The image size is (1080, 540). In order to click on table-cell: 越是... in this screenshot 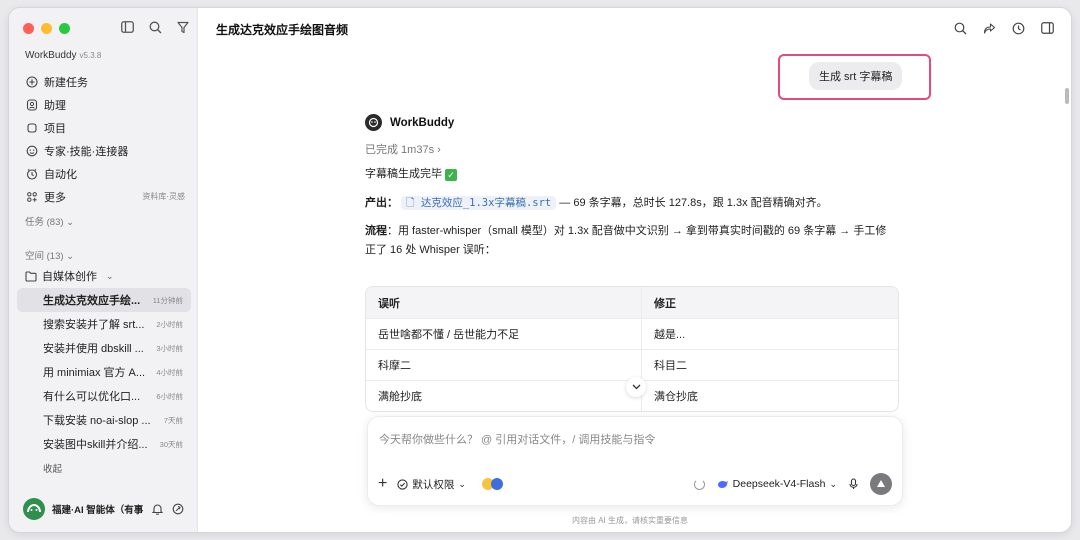, I will do `click(670, 335)`.